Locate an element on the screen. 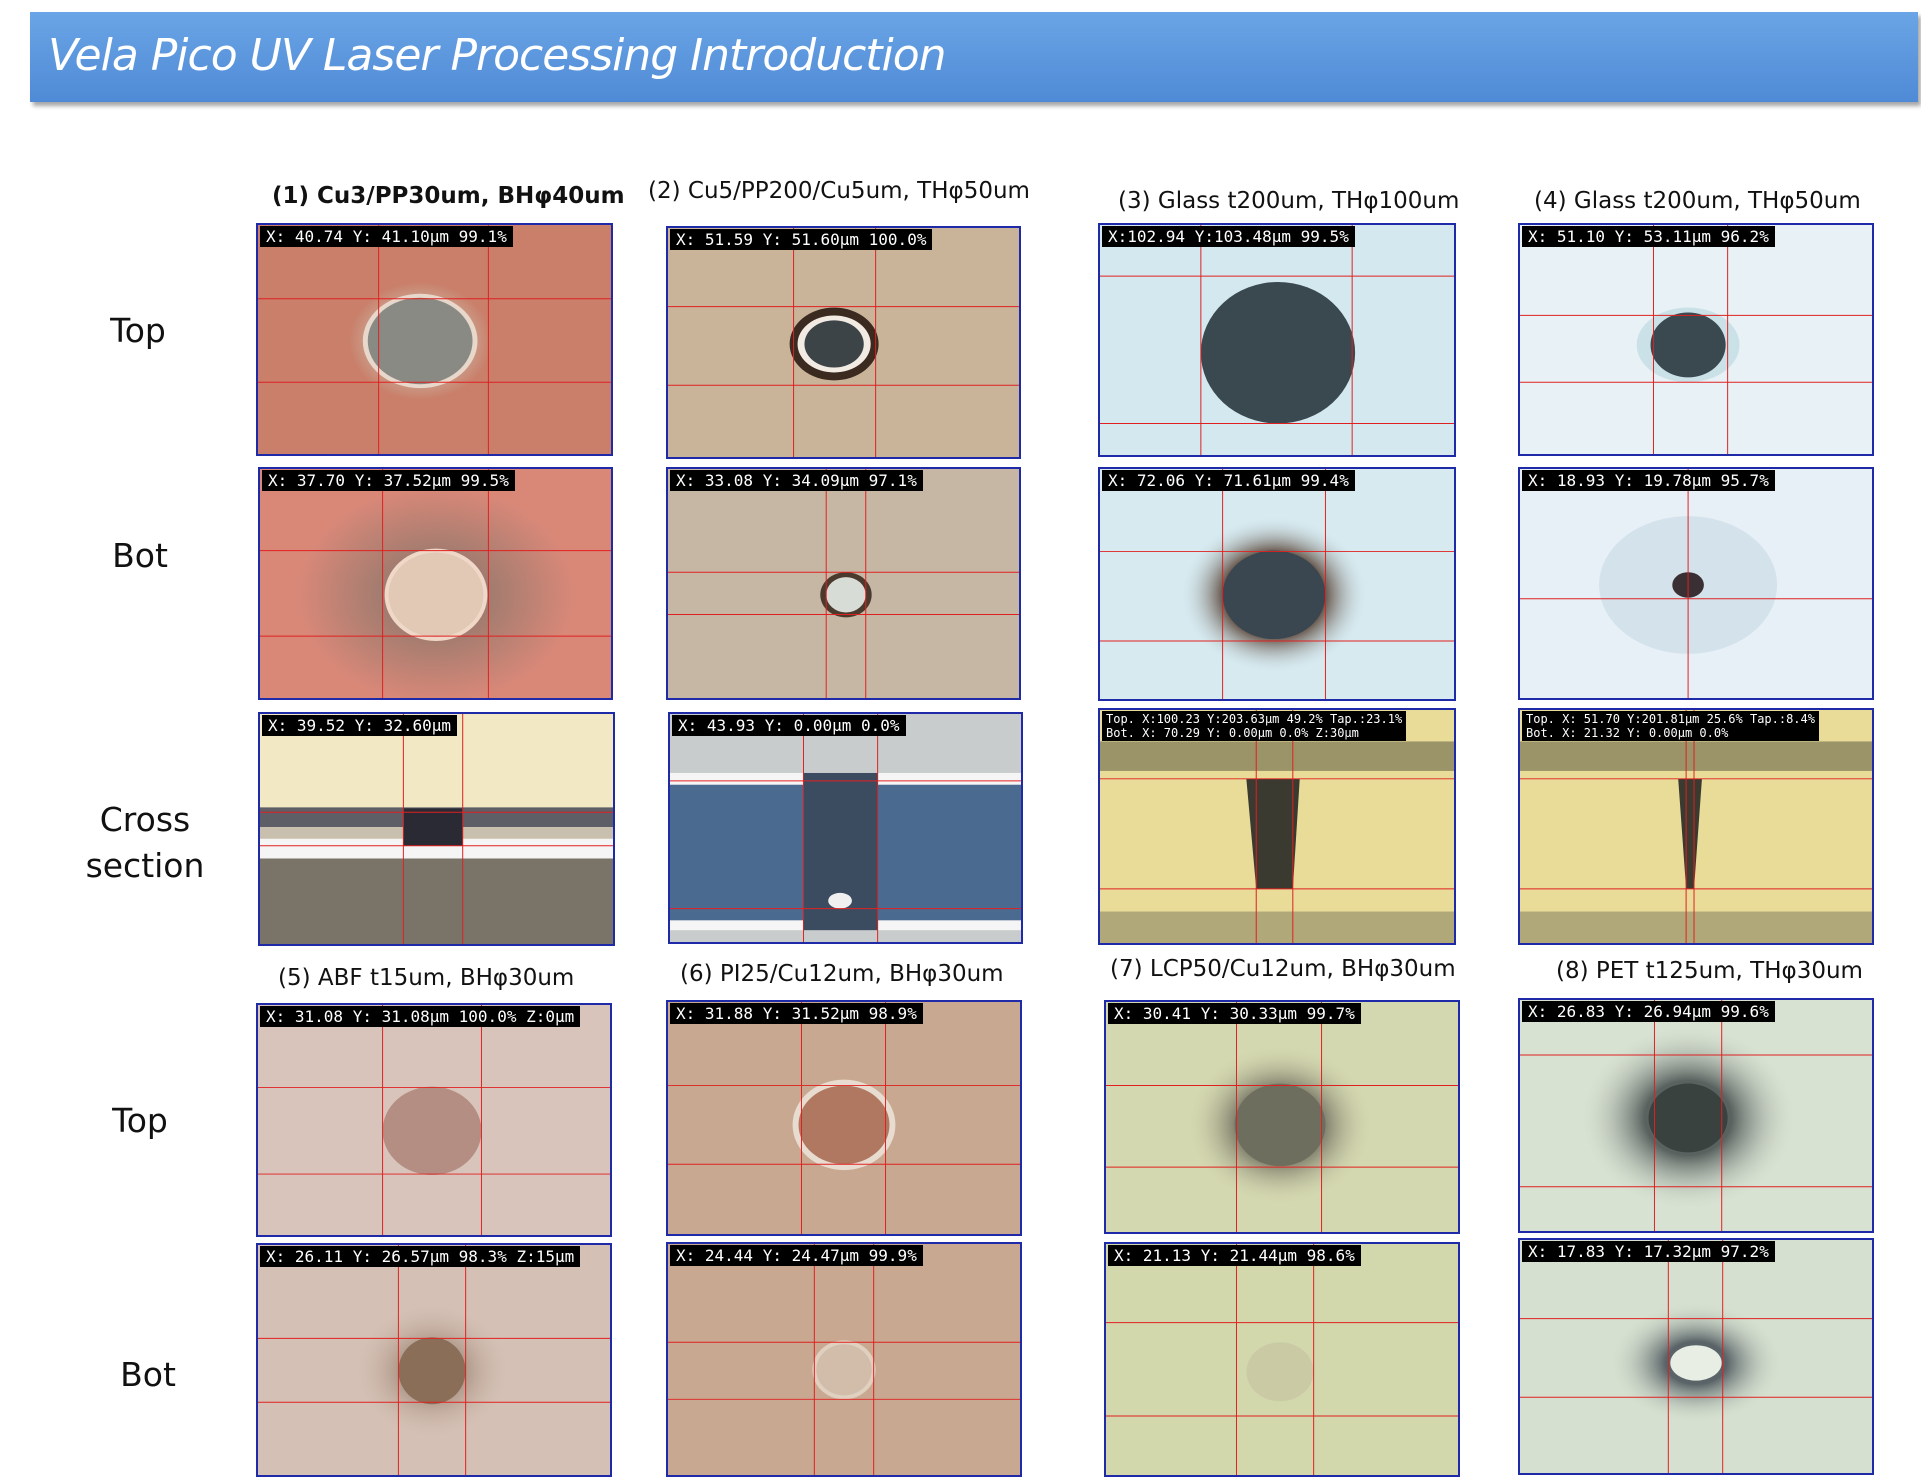 The image size is (1921, 1477). sample-7-bot-image: X: 21.13 Y: 21.44μm 98.6% is located at coordinates (1282, 1359).